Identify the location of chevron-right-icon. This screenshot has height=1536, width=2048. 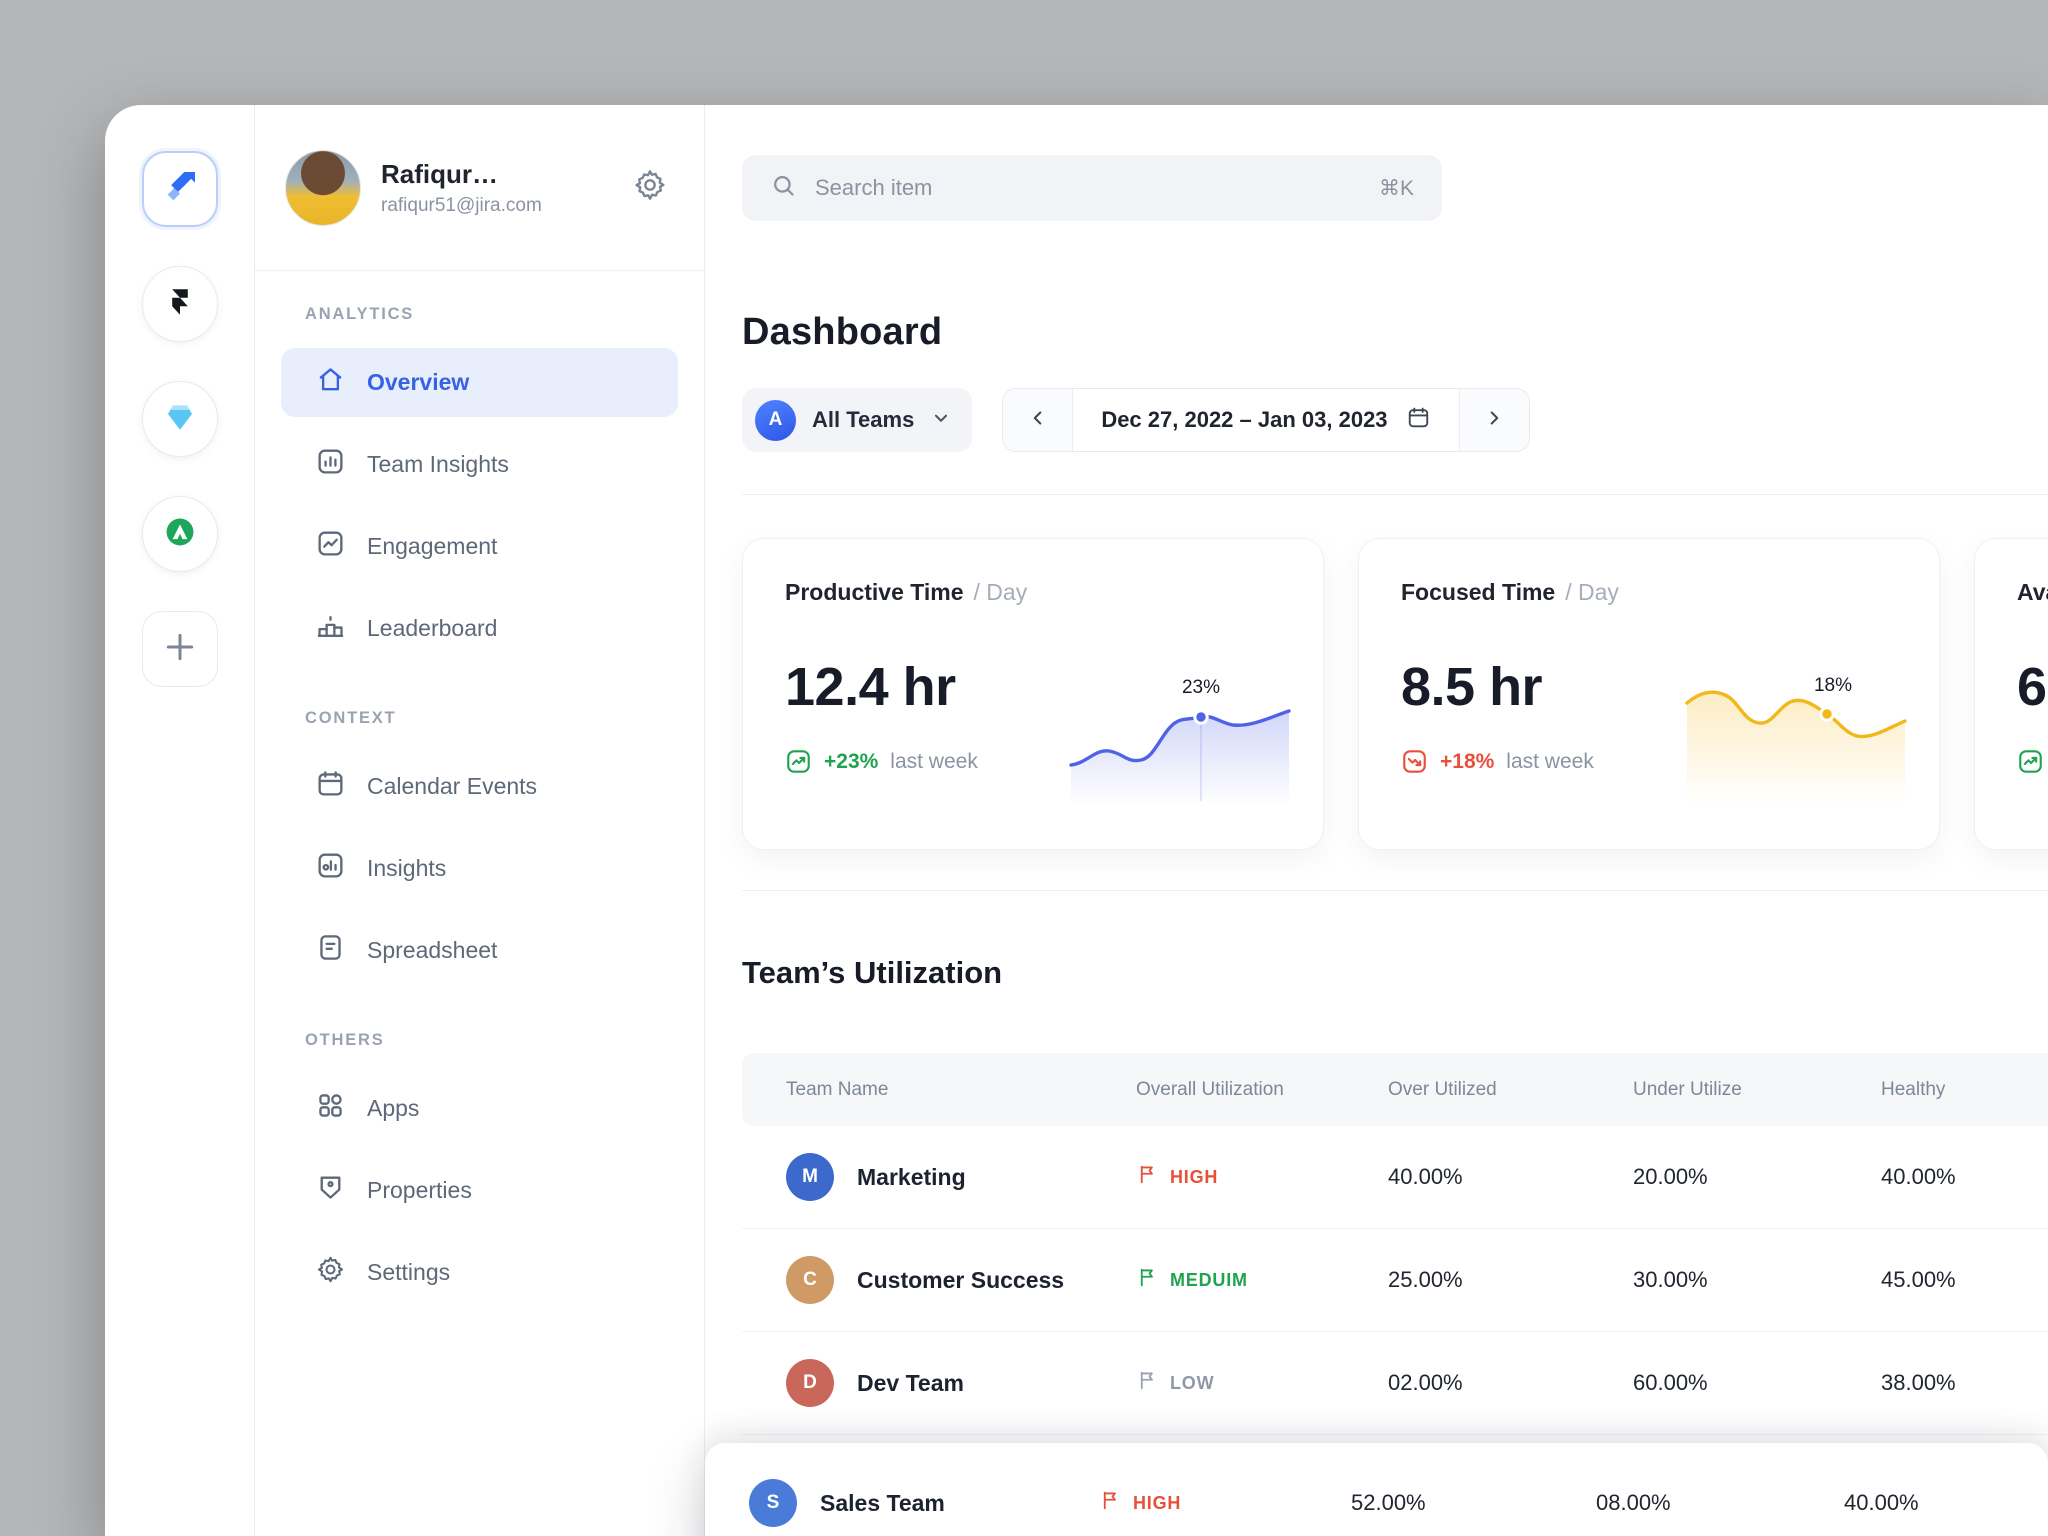
(1494, 420).